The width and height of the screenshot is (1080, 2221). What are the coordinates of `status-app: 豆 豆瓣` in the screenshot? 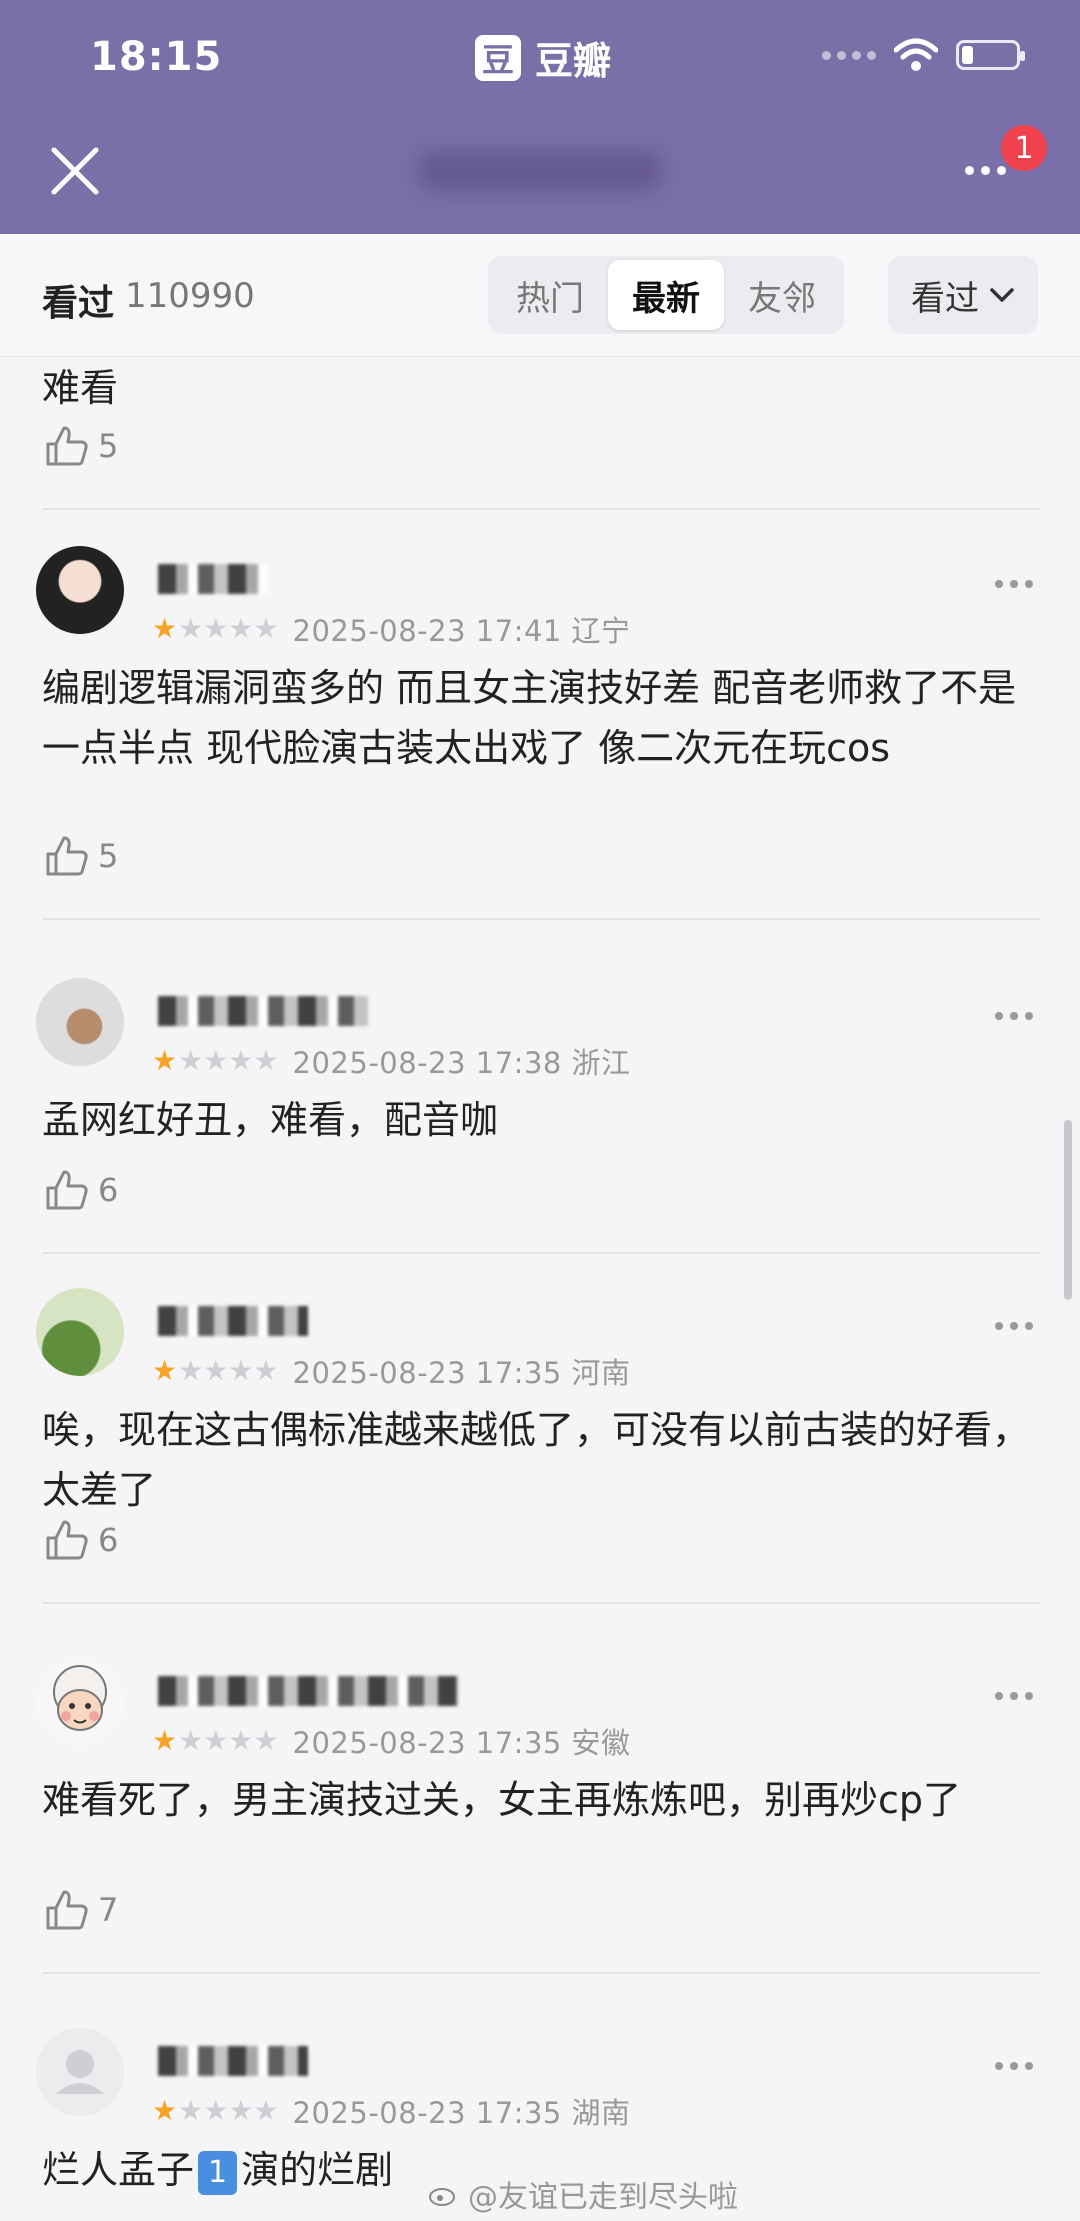 It's located at (543, 57).